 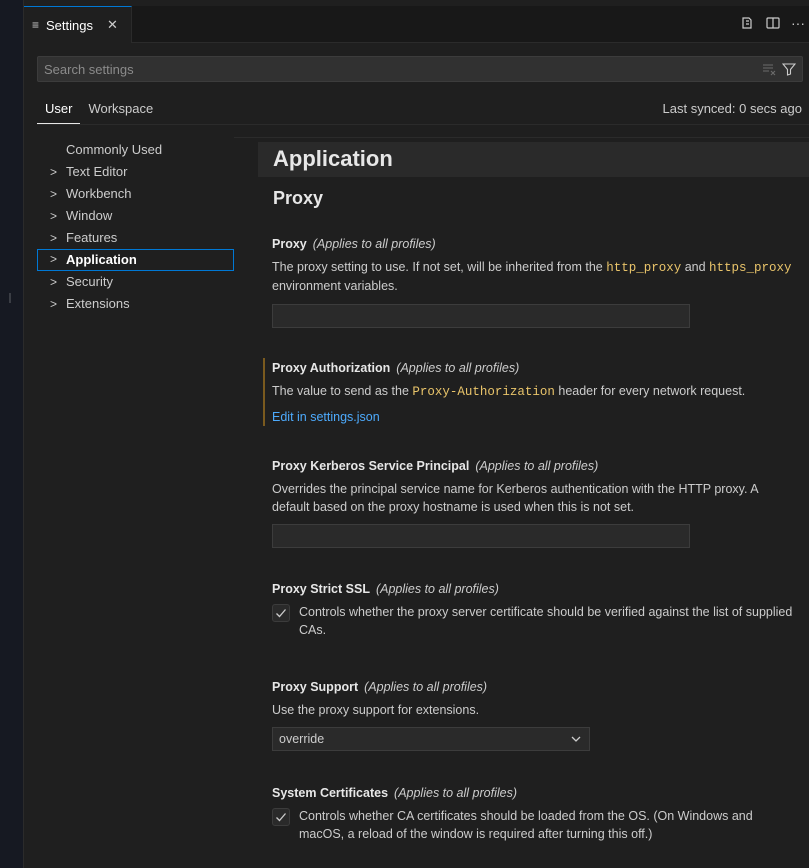 What do you see at coordinates (342, 391) in the screenshot?
I see `desc-text: The value to send as the` at bounding box center [342, 391].